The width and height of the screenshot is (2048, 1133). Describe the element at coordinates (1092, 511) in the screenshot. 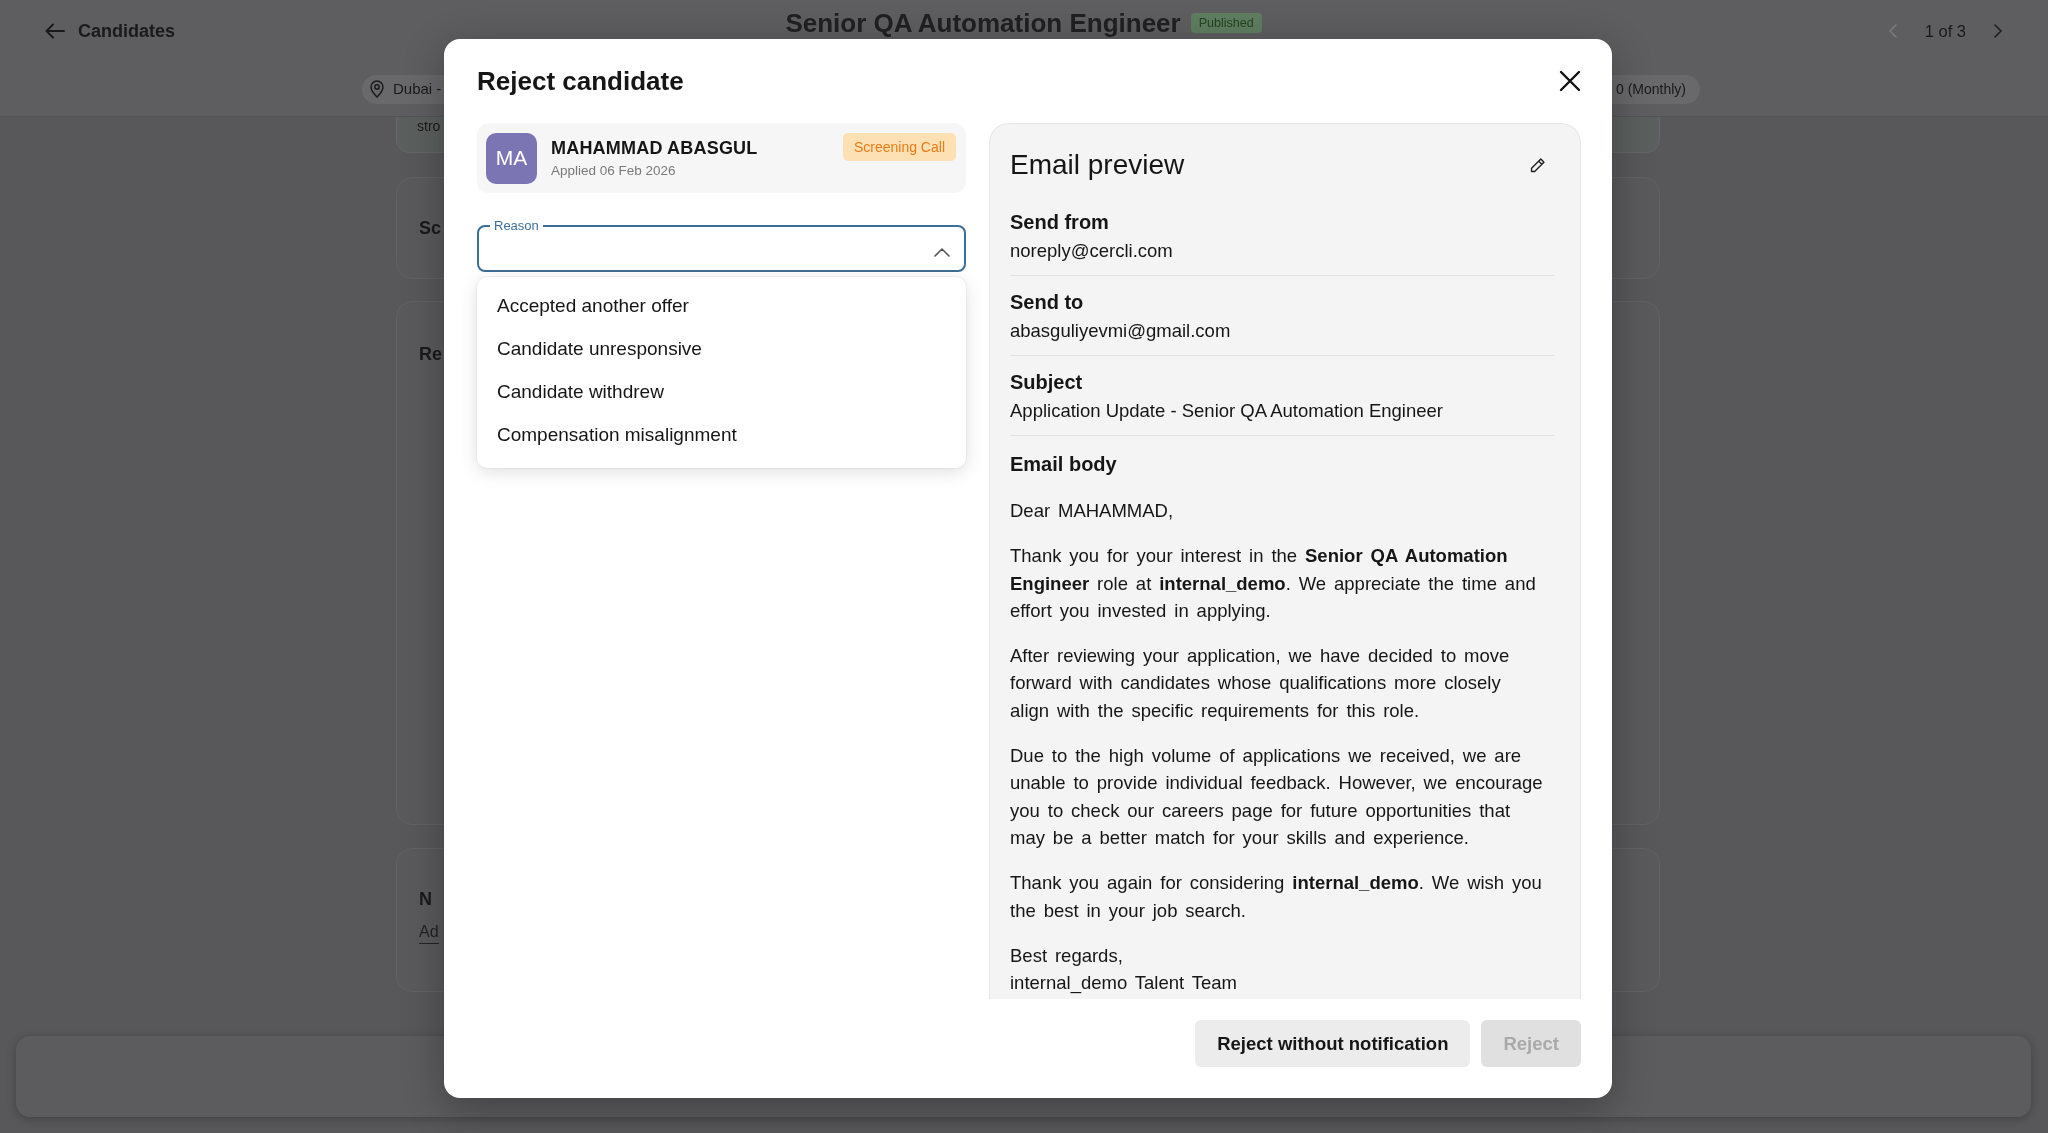

I see `email-paragraph: Dear MAHAMMAD,` at that location.